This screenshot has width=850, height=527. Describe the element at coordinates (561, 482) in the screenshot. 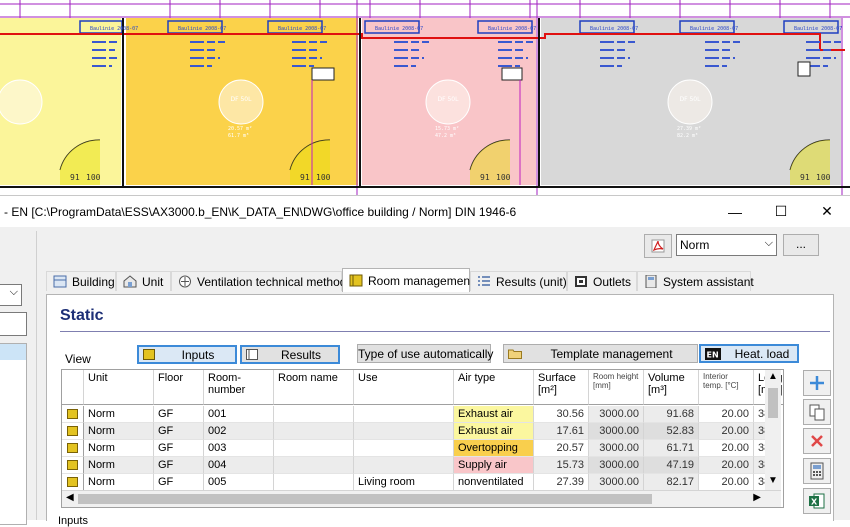

I see `cell-surface: 27.39` at that location.